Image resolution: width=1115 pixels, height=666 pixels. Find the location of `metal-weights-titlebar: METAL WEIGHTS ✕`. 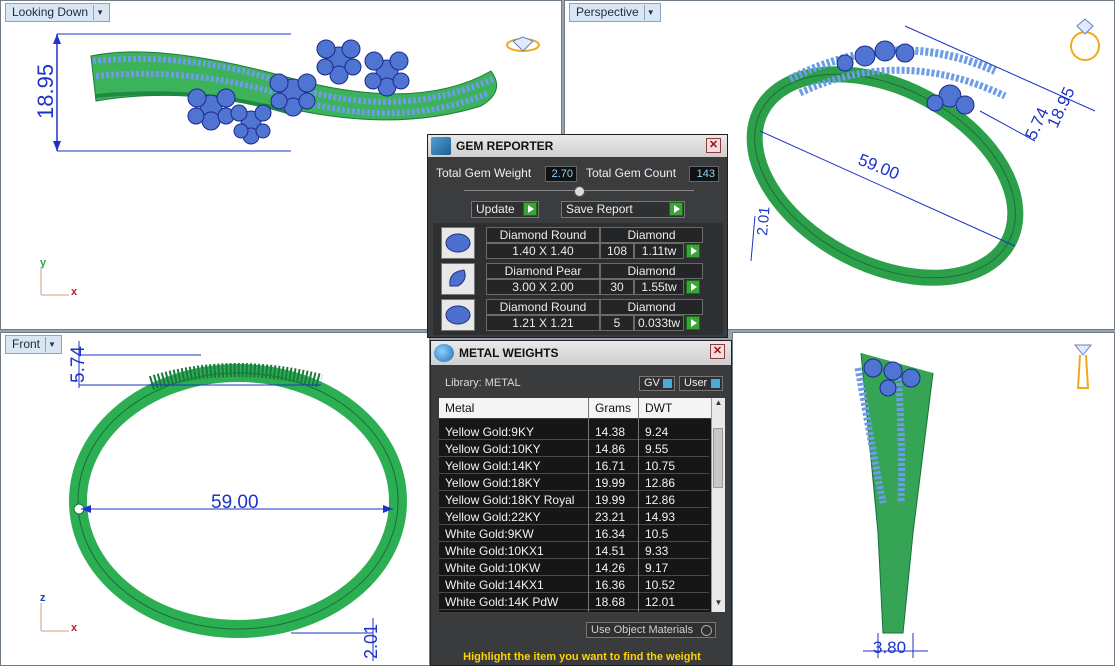

metal-weights-titlebar: METAL WEIGHTS ✕ is located at coordinates (581, 353).